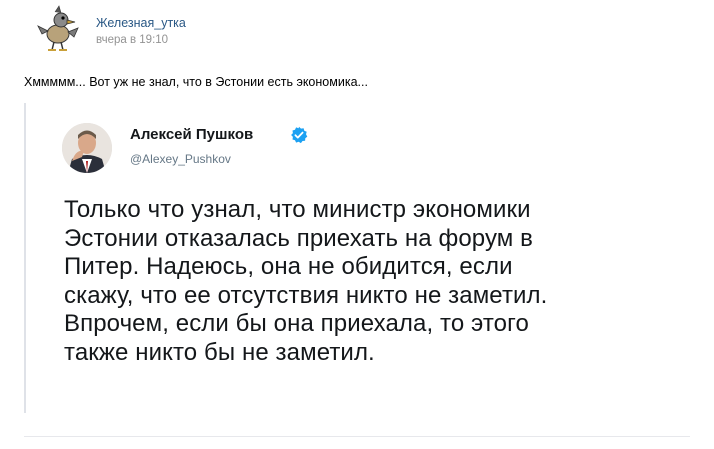 The width and height of the screenshot is (714, 449). What do you see at coordinates (296, 323) in the screenshot?
I see `tweet-text-line: Впрочем, если бы она приехала, то этого` at bounding box center [296, 323].